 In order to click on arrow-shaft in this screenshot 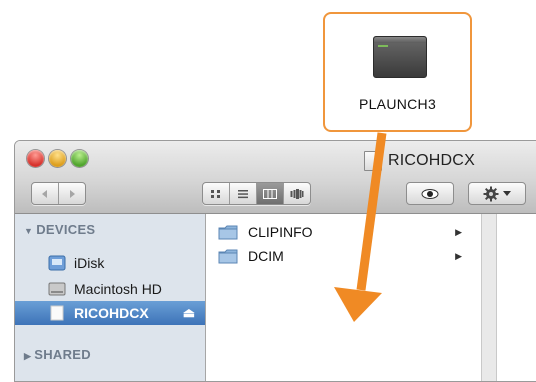, I will do `click(371, 211)`.